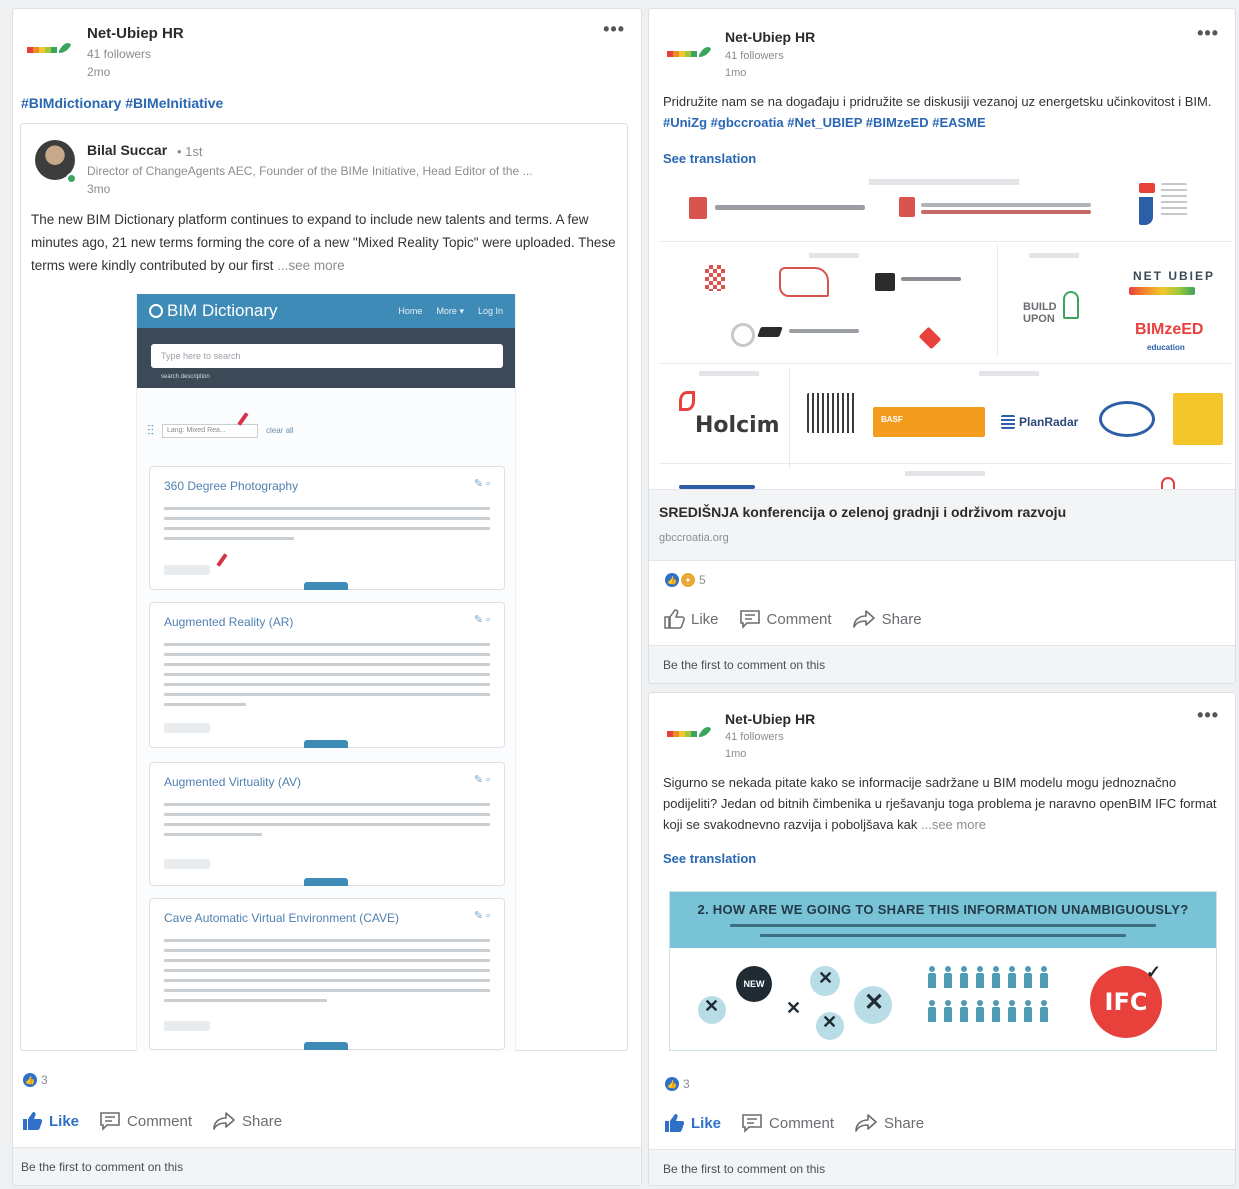  I want to click on dark-logo-icon, so click(770, 332).